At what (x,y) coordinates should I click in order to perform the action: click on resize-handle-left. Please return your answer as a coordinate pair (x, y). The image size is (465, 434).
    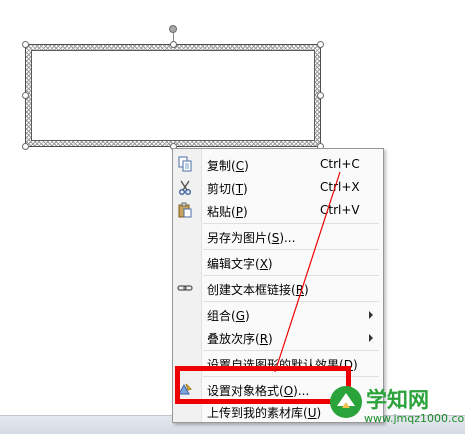
    Looking at the image, I should click on (25, 95).